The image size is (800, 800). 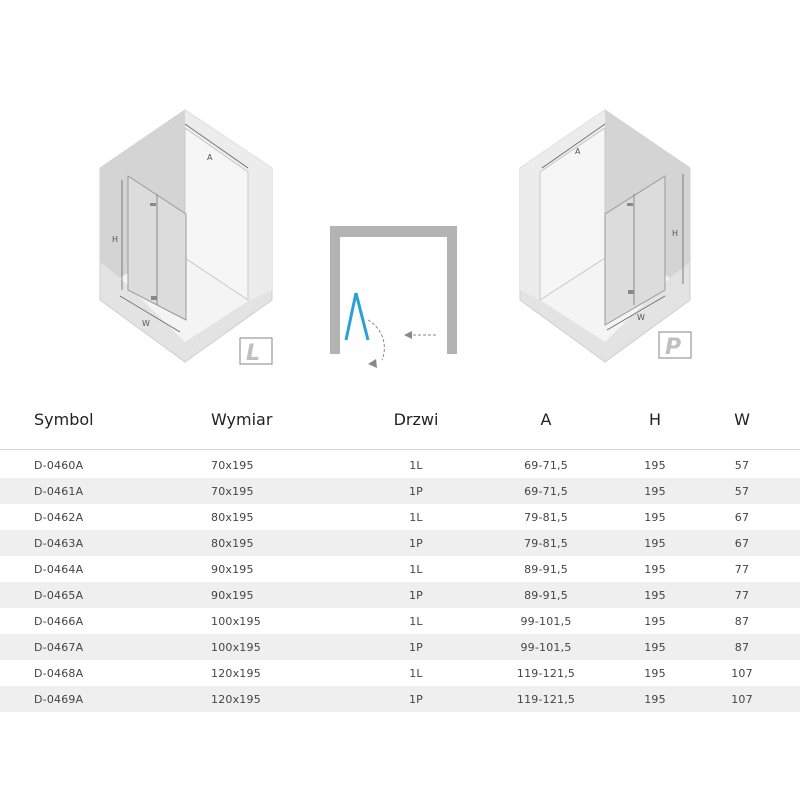 What do you see at coordinates (351, 316) in the screenshot?
I see `door-panel-left` at bounding box center [351, 316].